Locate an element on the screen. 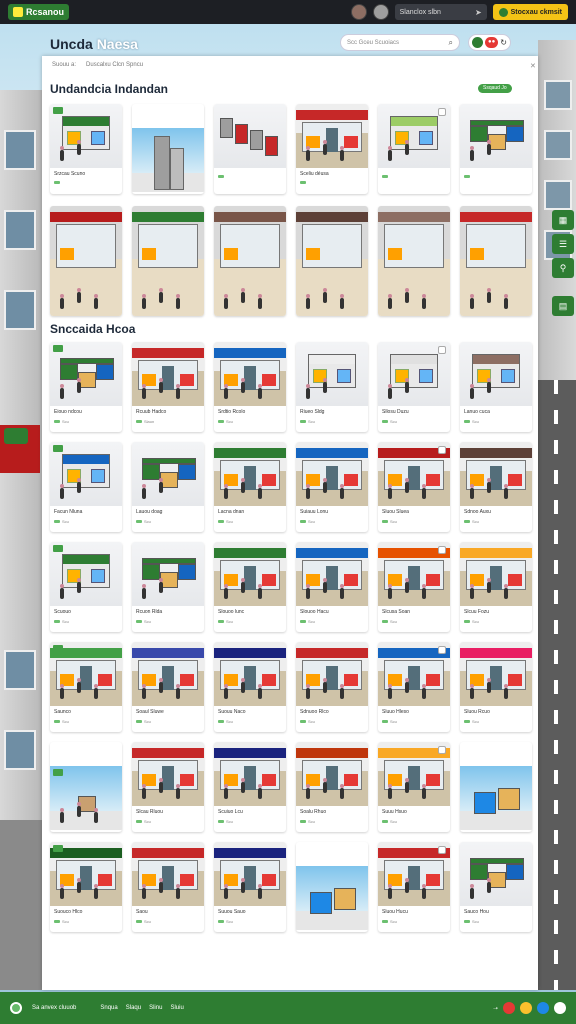 The height and width of the screenshot is (1024, 576). footer-link: Sluiu is located at coordinates (176, 1008).